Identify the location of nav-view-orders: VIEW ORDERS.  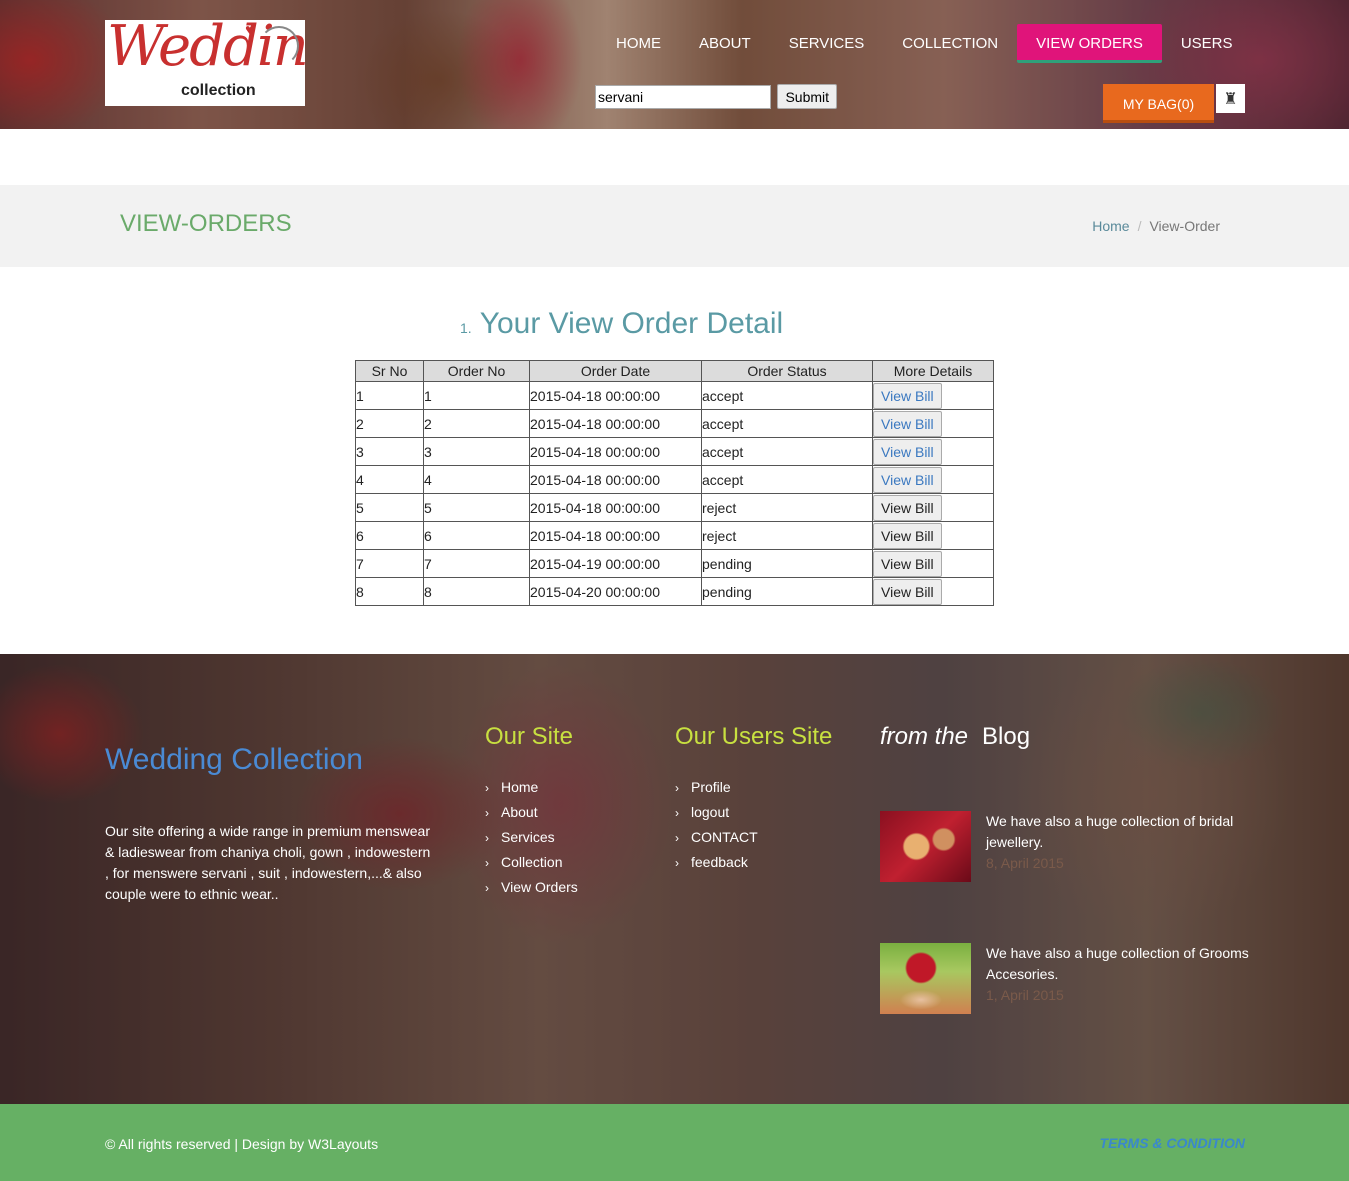
(1089, 43).